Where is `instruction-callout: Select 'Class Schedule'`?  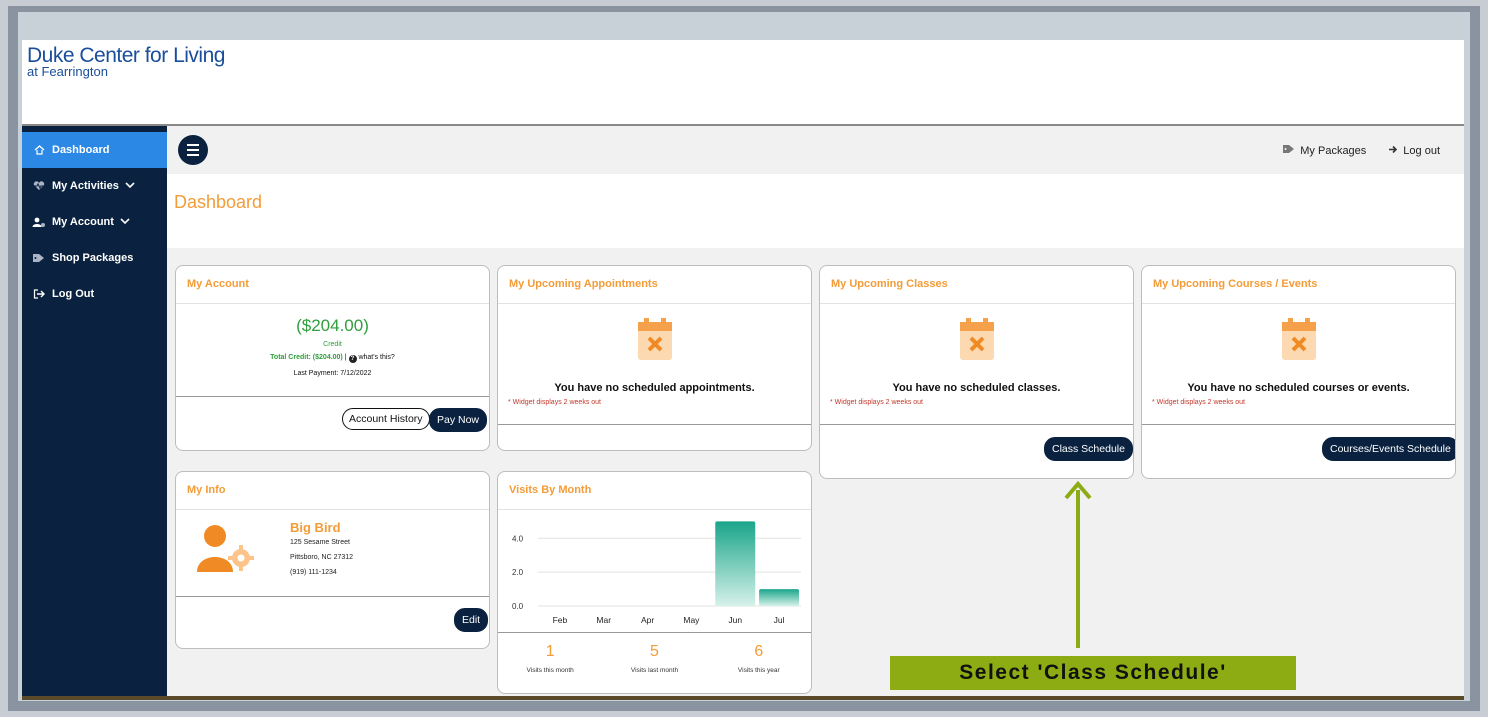
instruction-callout: Select 'Class Schedule' is located at coordinates (1093, 673).